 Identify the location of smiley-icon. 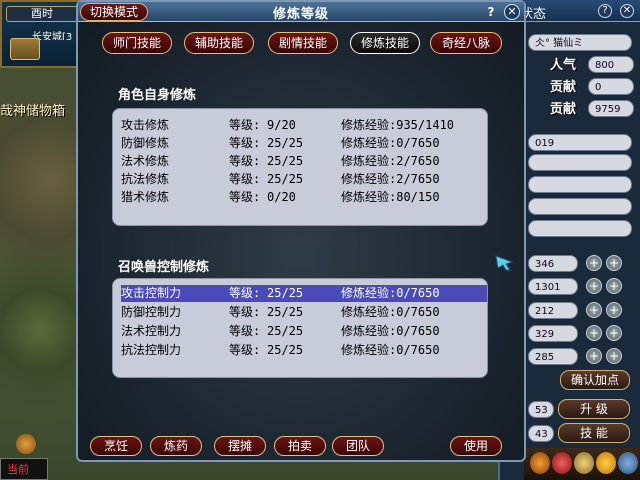
(606, 463).